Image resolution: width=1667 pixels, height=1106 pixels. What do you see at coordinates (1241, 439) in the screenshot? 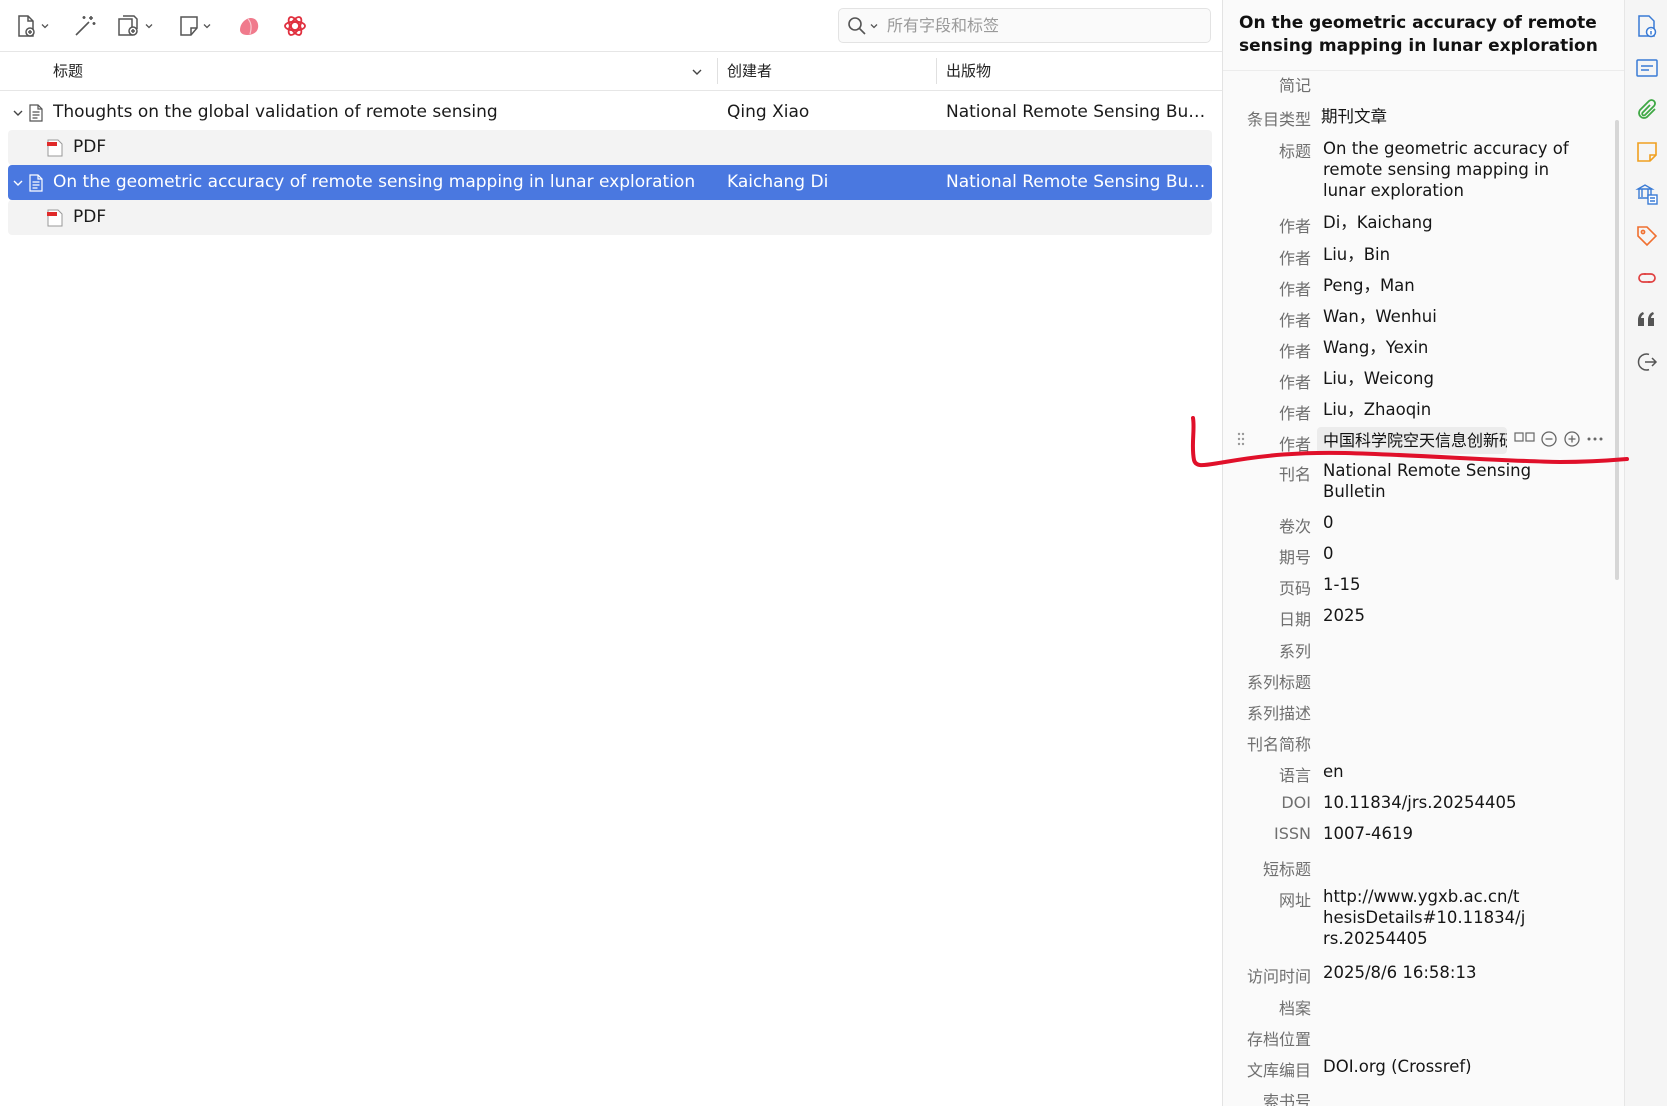
I see `drag-grip-icon` at bounding box center [1241, 439].